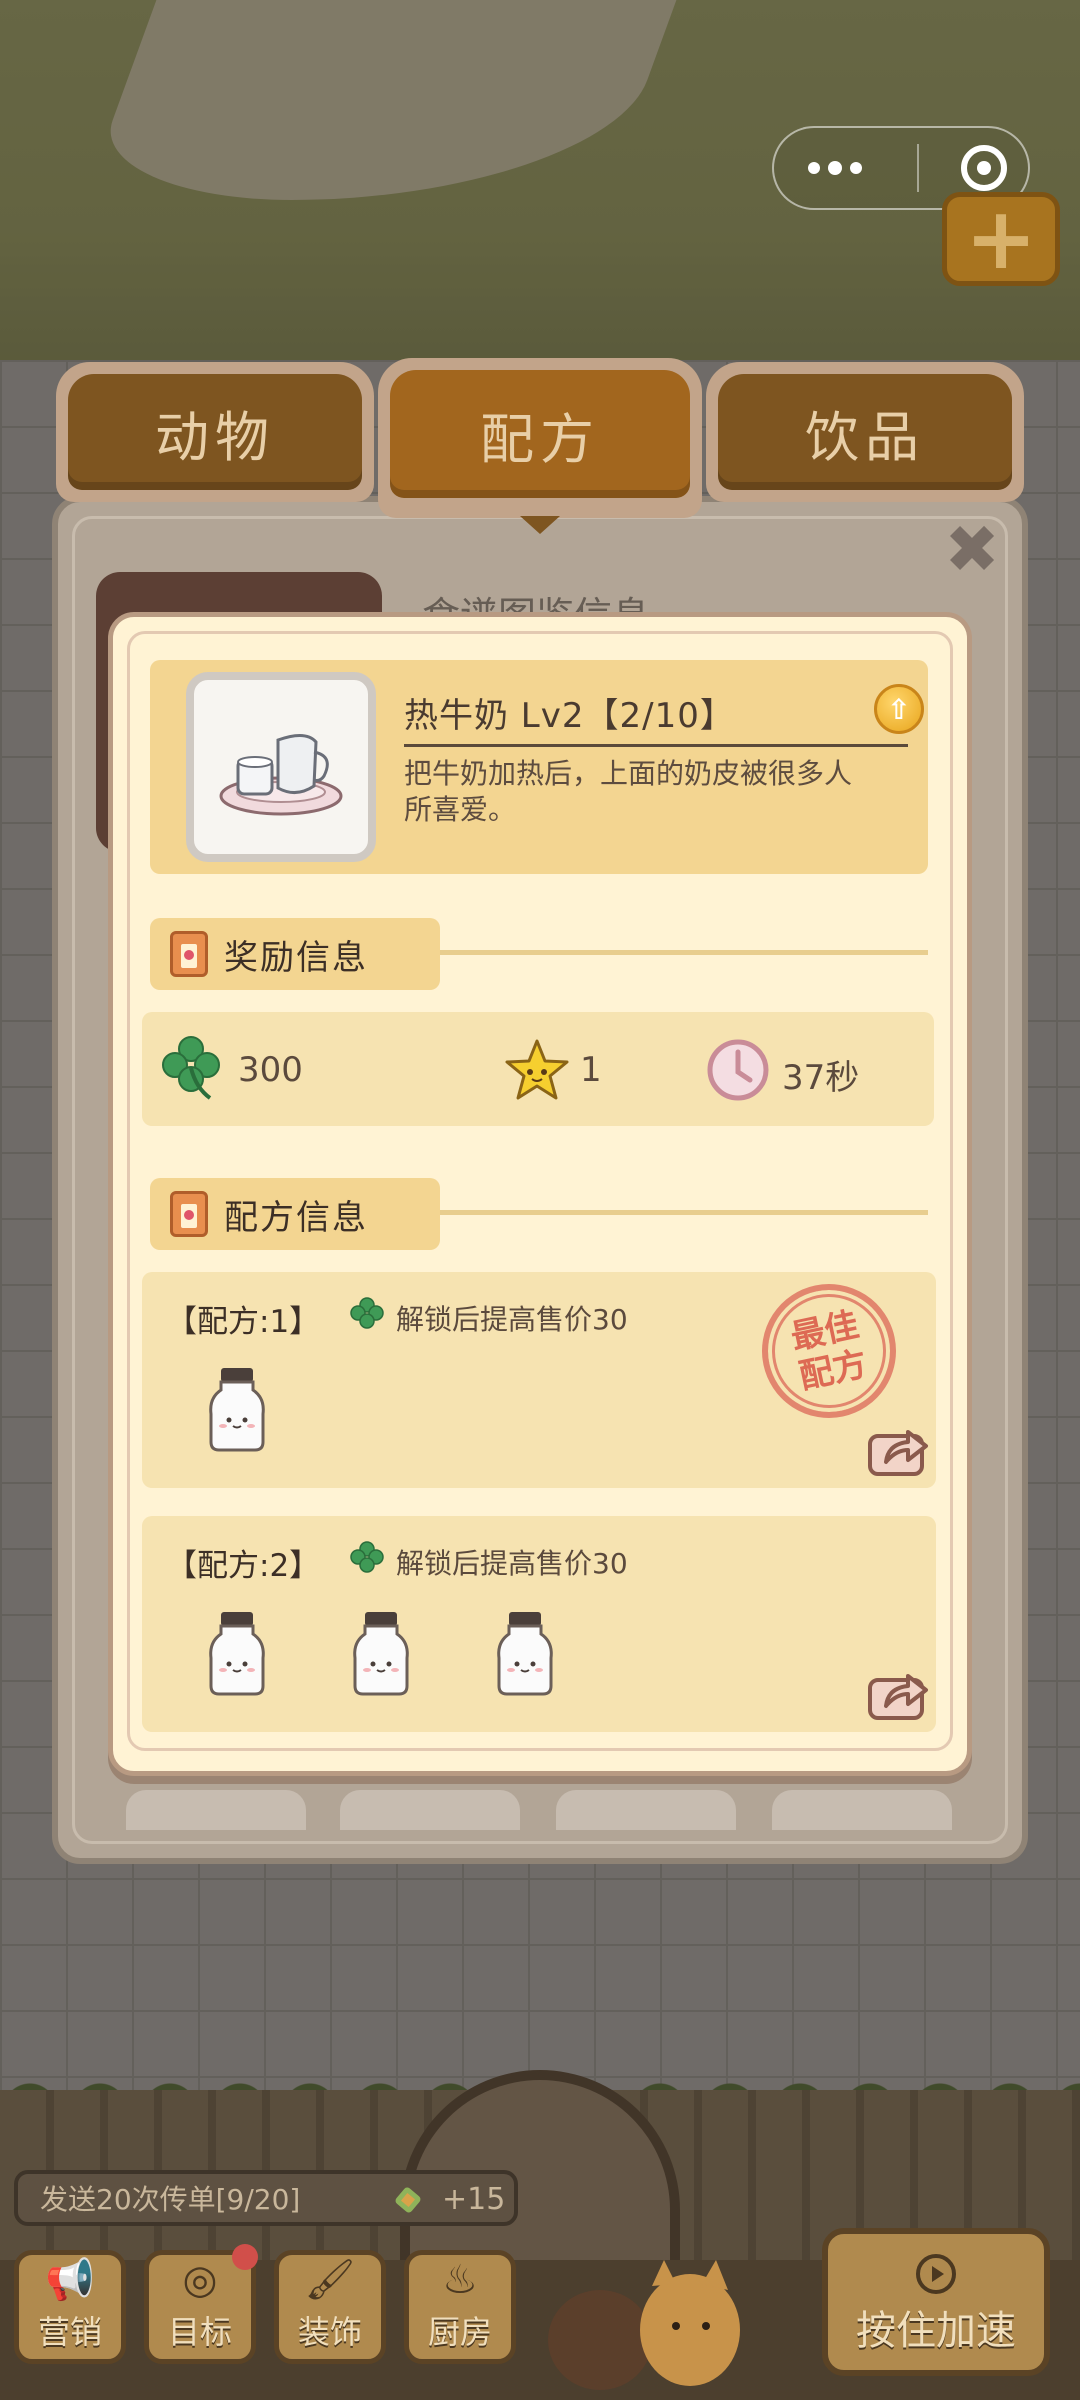  I want to click on star-icon, so click(537, 1069).